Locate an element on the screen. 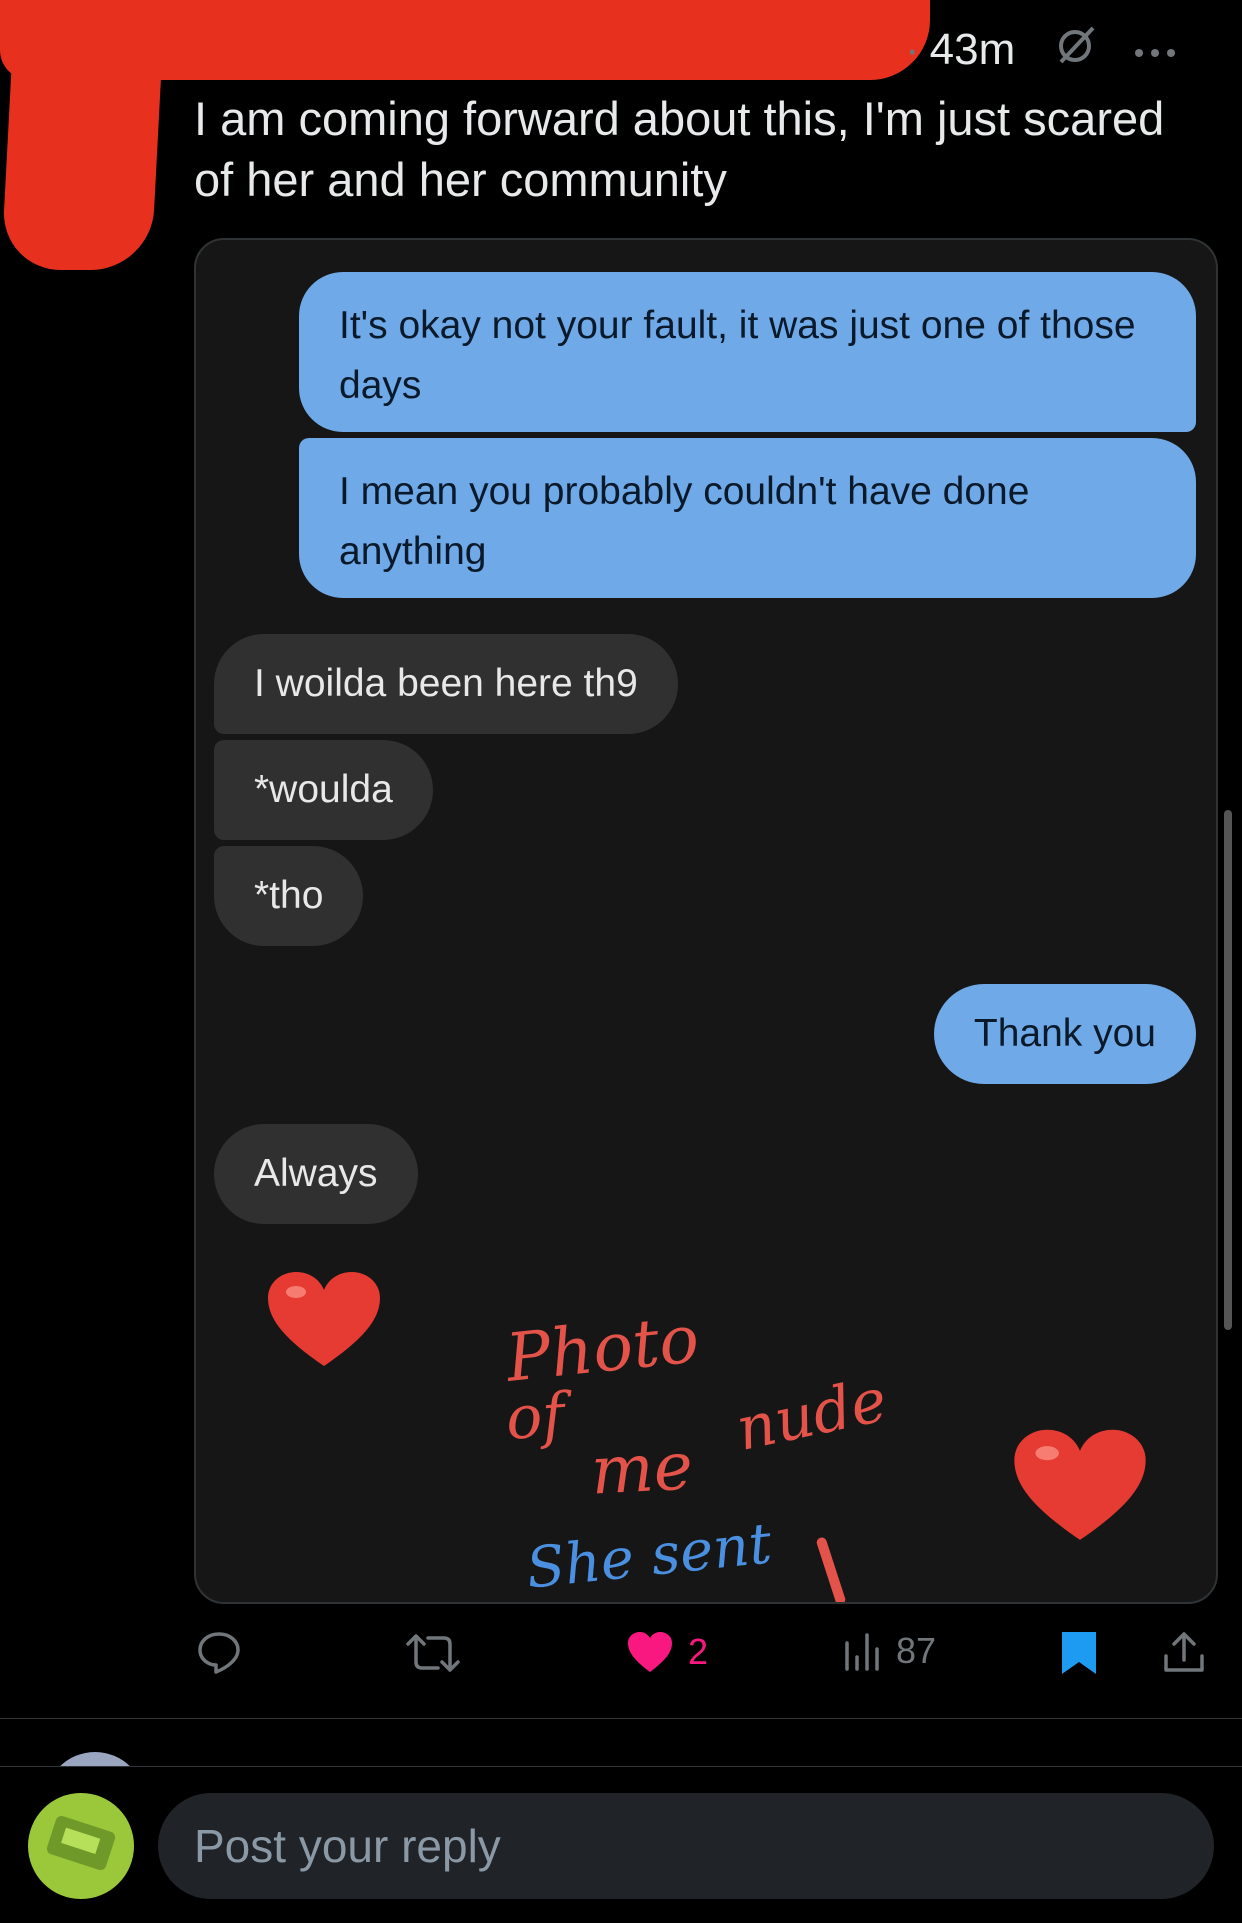  message-bubble-incoming: *tho is located at coordinates (289, 896).